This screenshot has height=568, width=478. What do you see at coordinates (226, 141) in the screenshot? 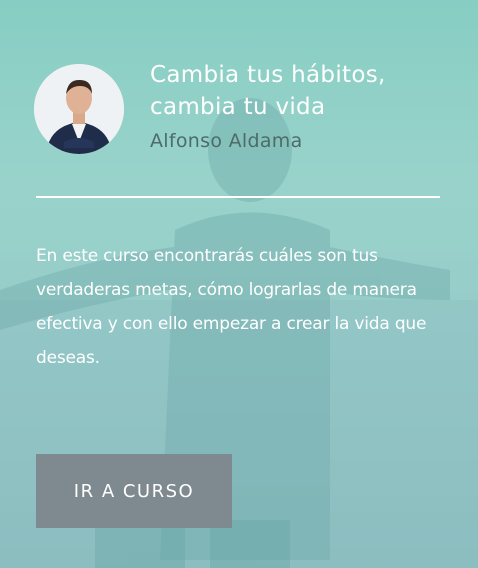
I see `author-name: Alfonso Aldama` at bounding box center [226, 141].